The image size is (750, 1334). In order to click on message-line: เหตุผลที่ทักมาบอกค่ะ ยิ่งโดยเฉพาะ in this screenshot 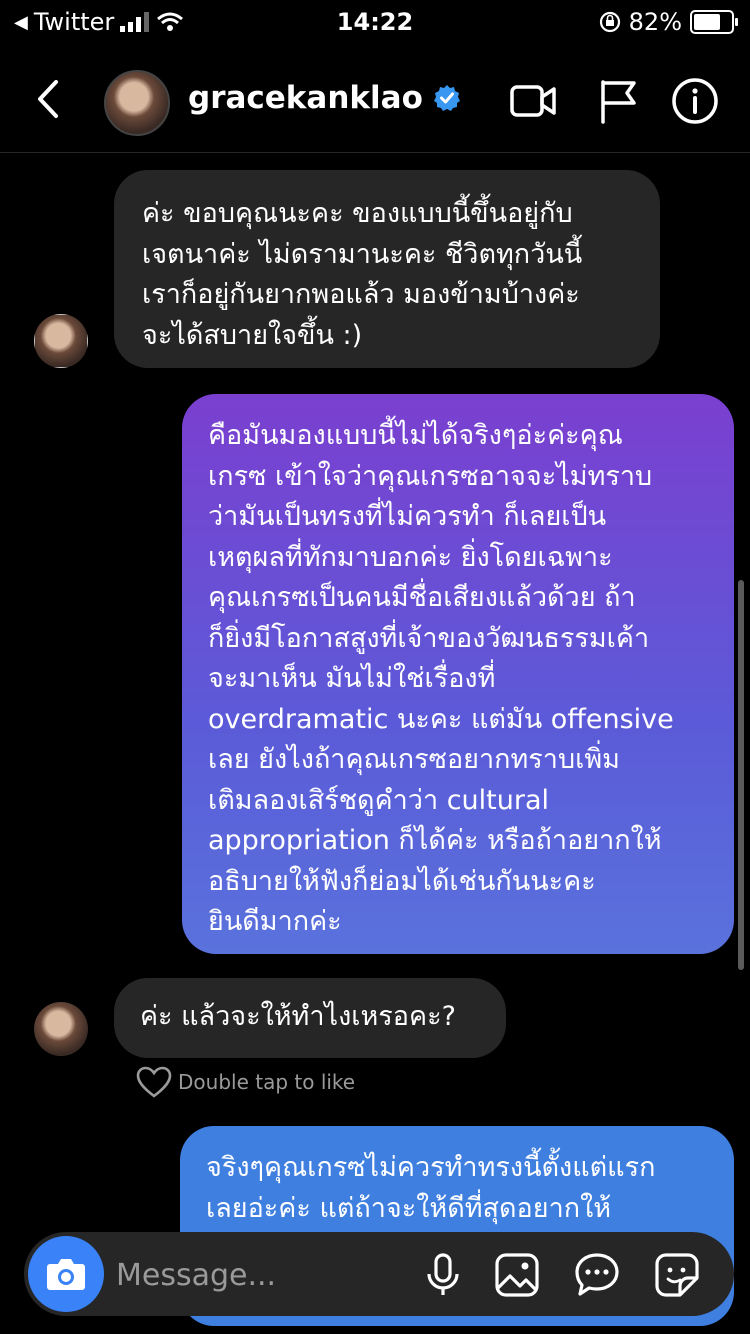, I will do `click(410, 557)`.